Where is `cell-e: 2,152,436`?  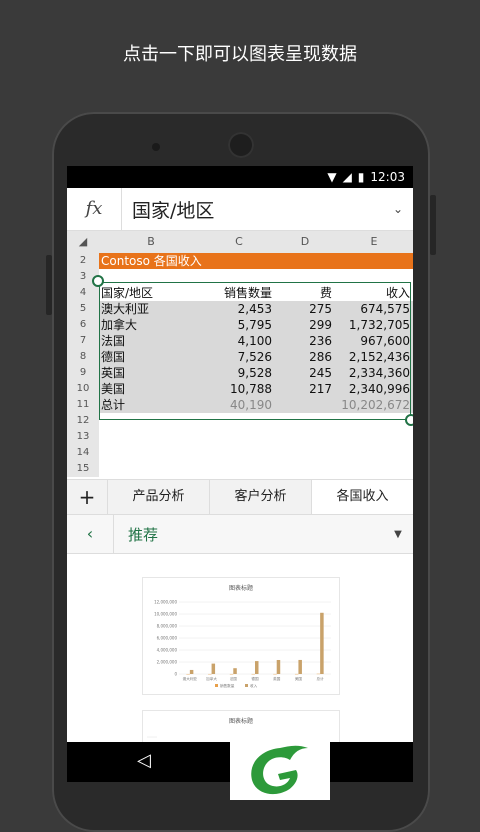
cell-e: 2,152,436 is located at coordinates (374, 357).